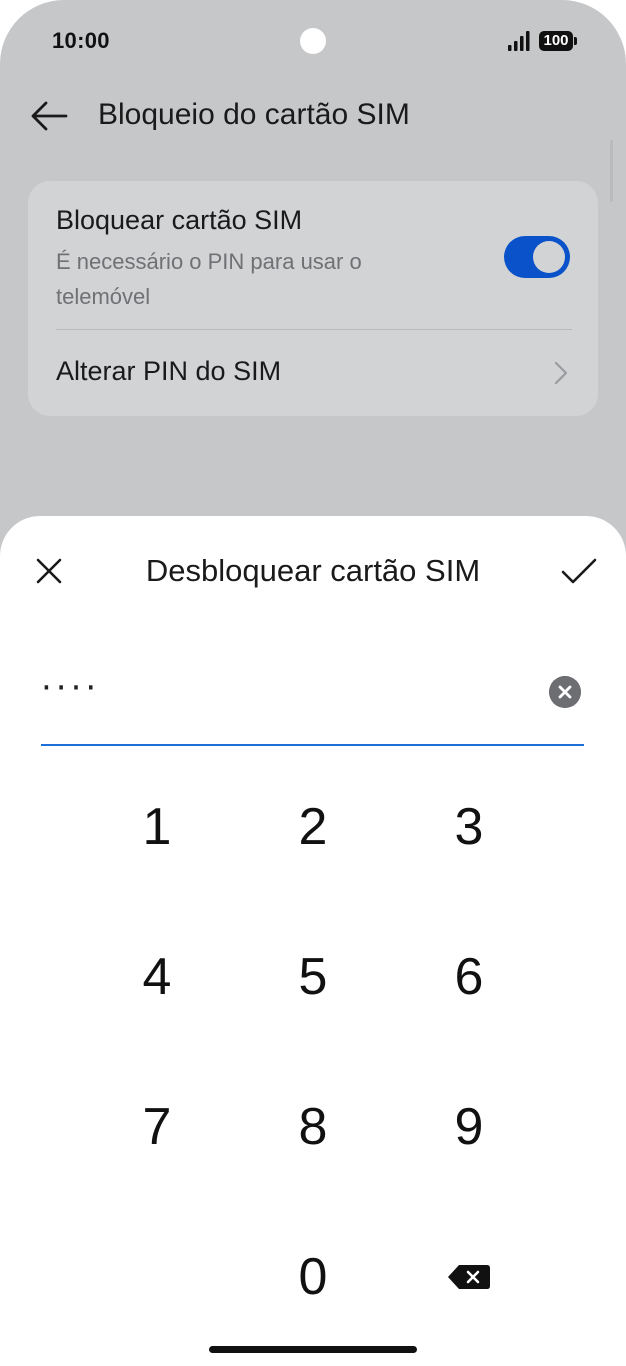 This screenshot has height=1366, width=626. I want to click on clear-circle-icon, so click(565, 692).